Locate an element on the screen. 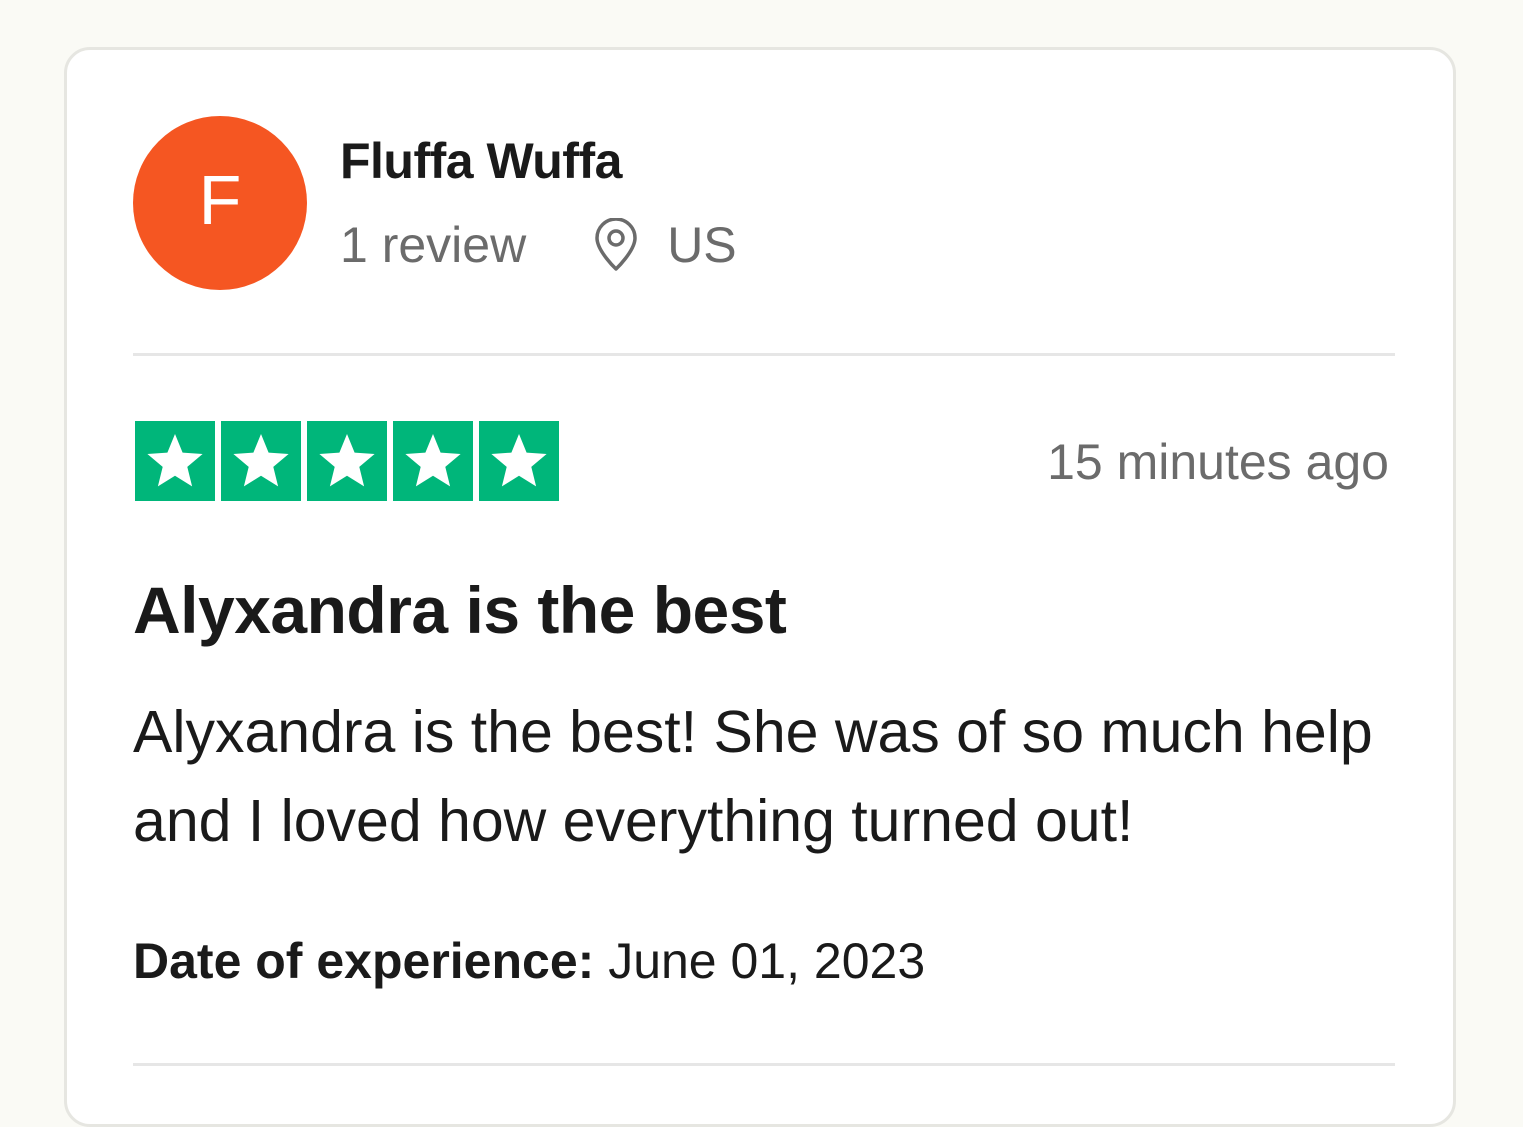 This screenshot has height=1127, width=1523. experience-label: Date of experience: is located at coordinates (364, 961).